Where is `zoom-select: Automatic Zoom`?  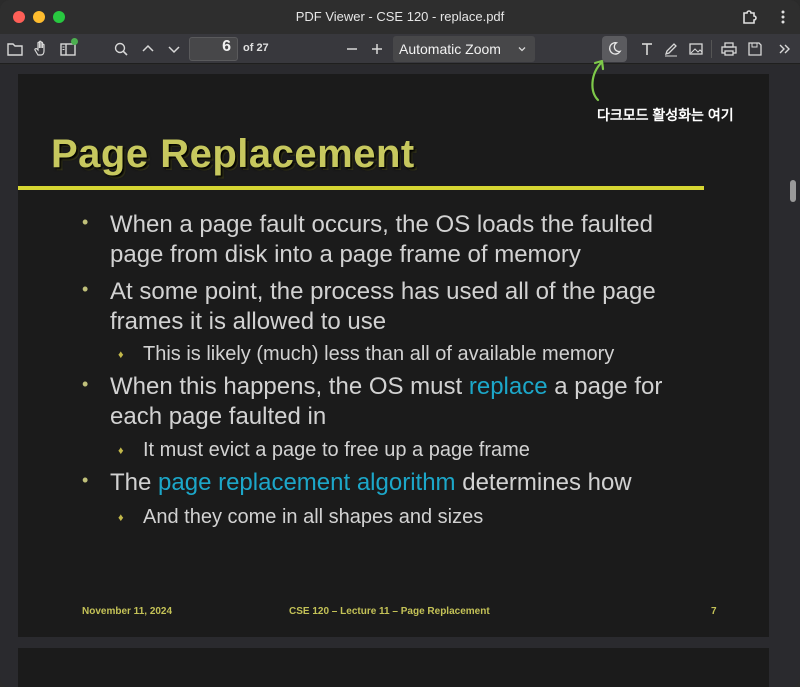 zoom-select: Automatic Zoom is located at coordinates (464, 49).